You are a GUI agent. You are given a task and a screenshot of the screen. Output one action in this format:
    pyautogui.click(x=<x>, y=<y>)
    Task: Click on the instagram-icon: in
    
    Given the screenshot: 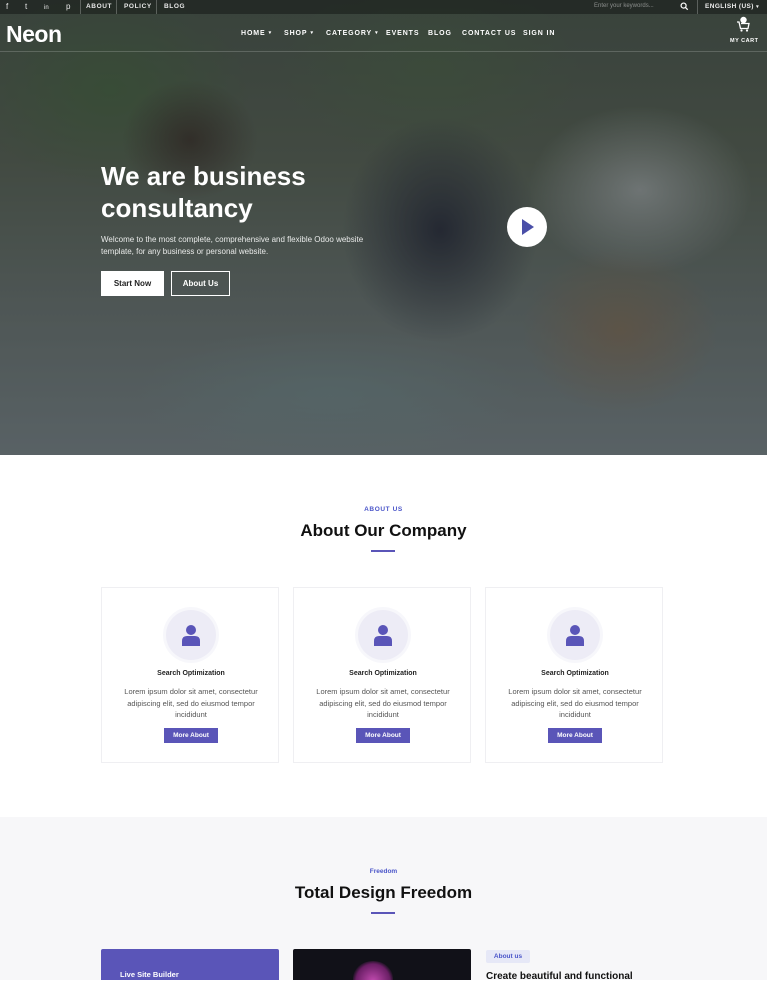 What is the action you would take?
    pyautogui.click(x=46, y=8)
    